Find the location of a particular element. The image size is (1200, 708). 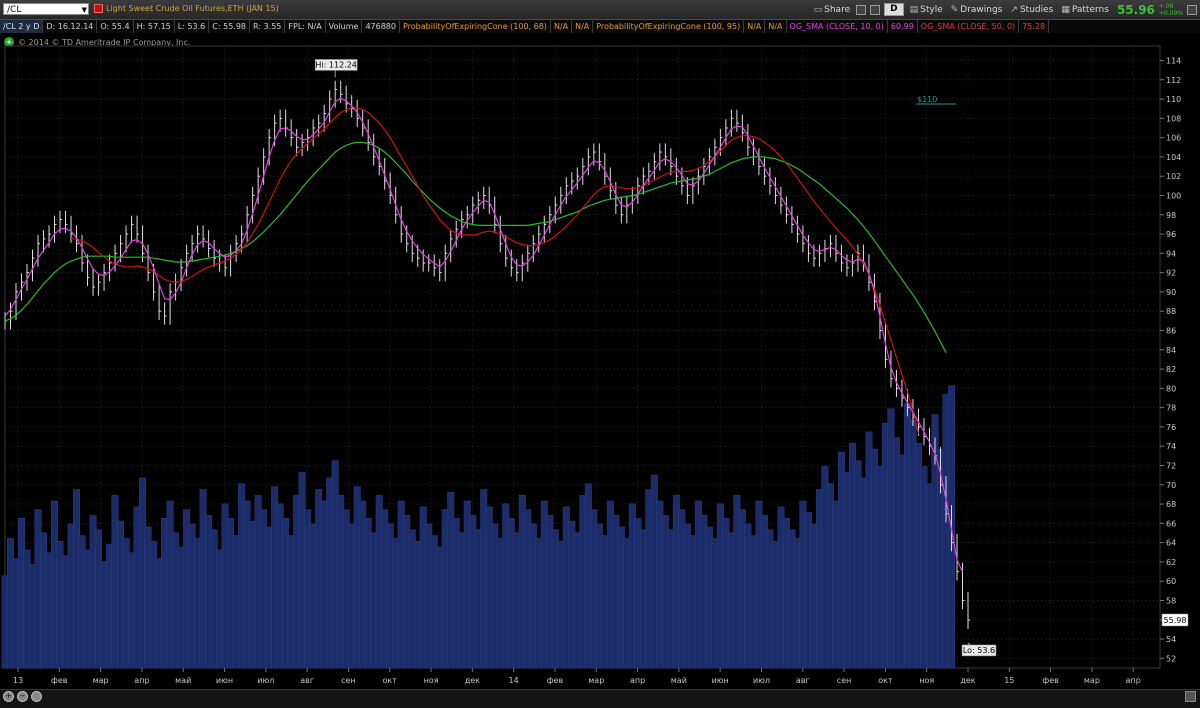

y-tick-label: 64 is located at coordinates (1171, 543).